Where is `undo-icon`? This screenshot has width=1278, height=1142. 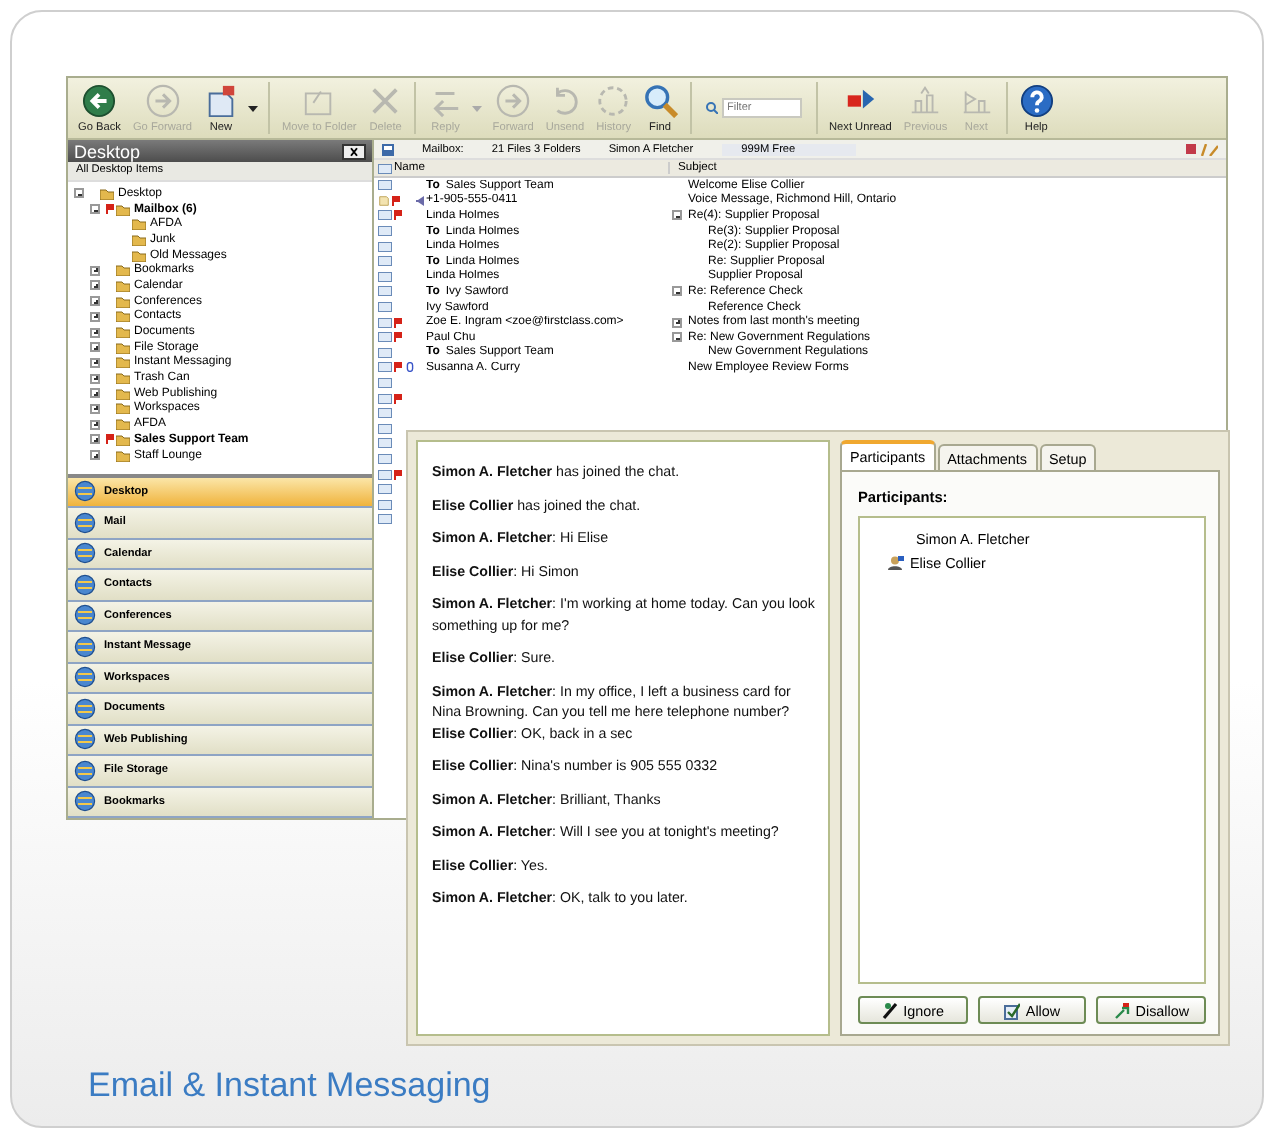 undo-icon is located at coordinates (566, 99).